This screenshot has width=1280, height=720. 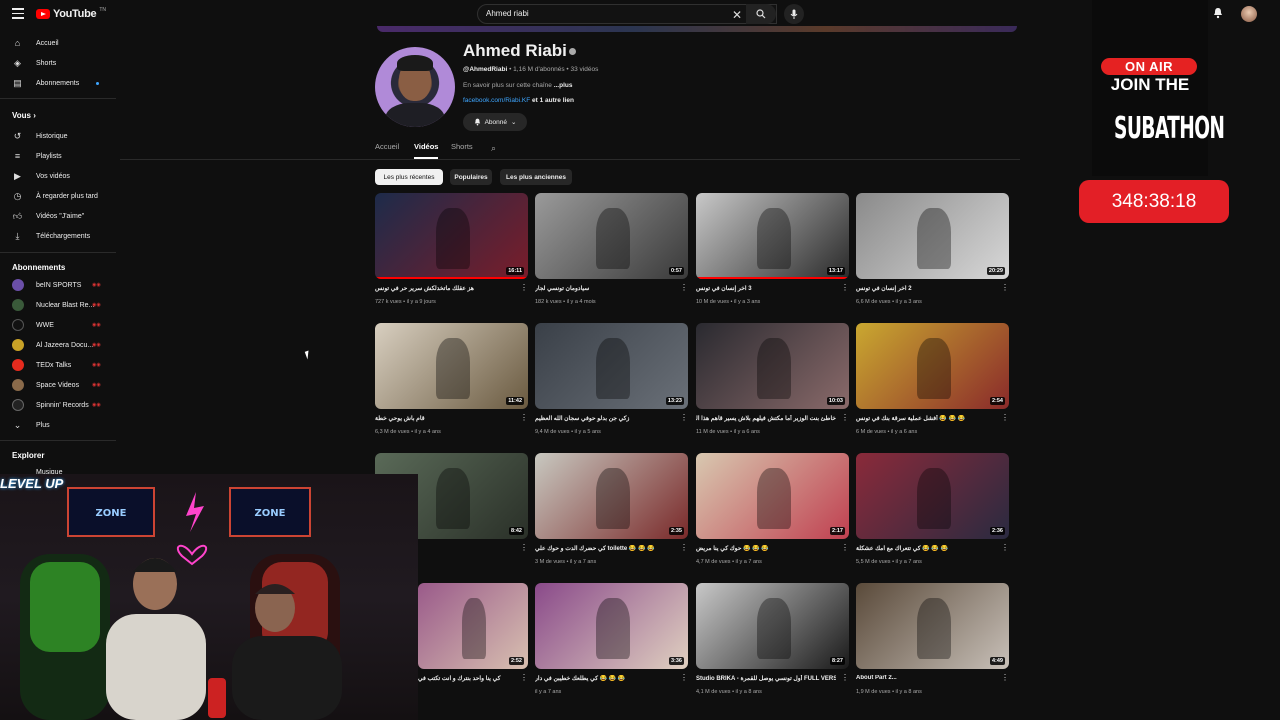 What do you see at coordinates (59, 83) in the screenshot?
I see `sidebar-item-subscriptions: ▤ Abonnements` at bounding box center [59, 83].